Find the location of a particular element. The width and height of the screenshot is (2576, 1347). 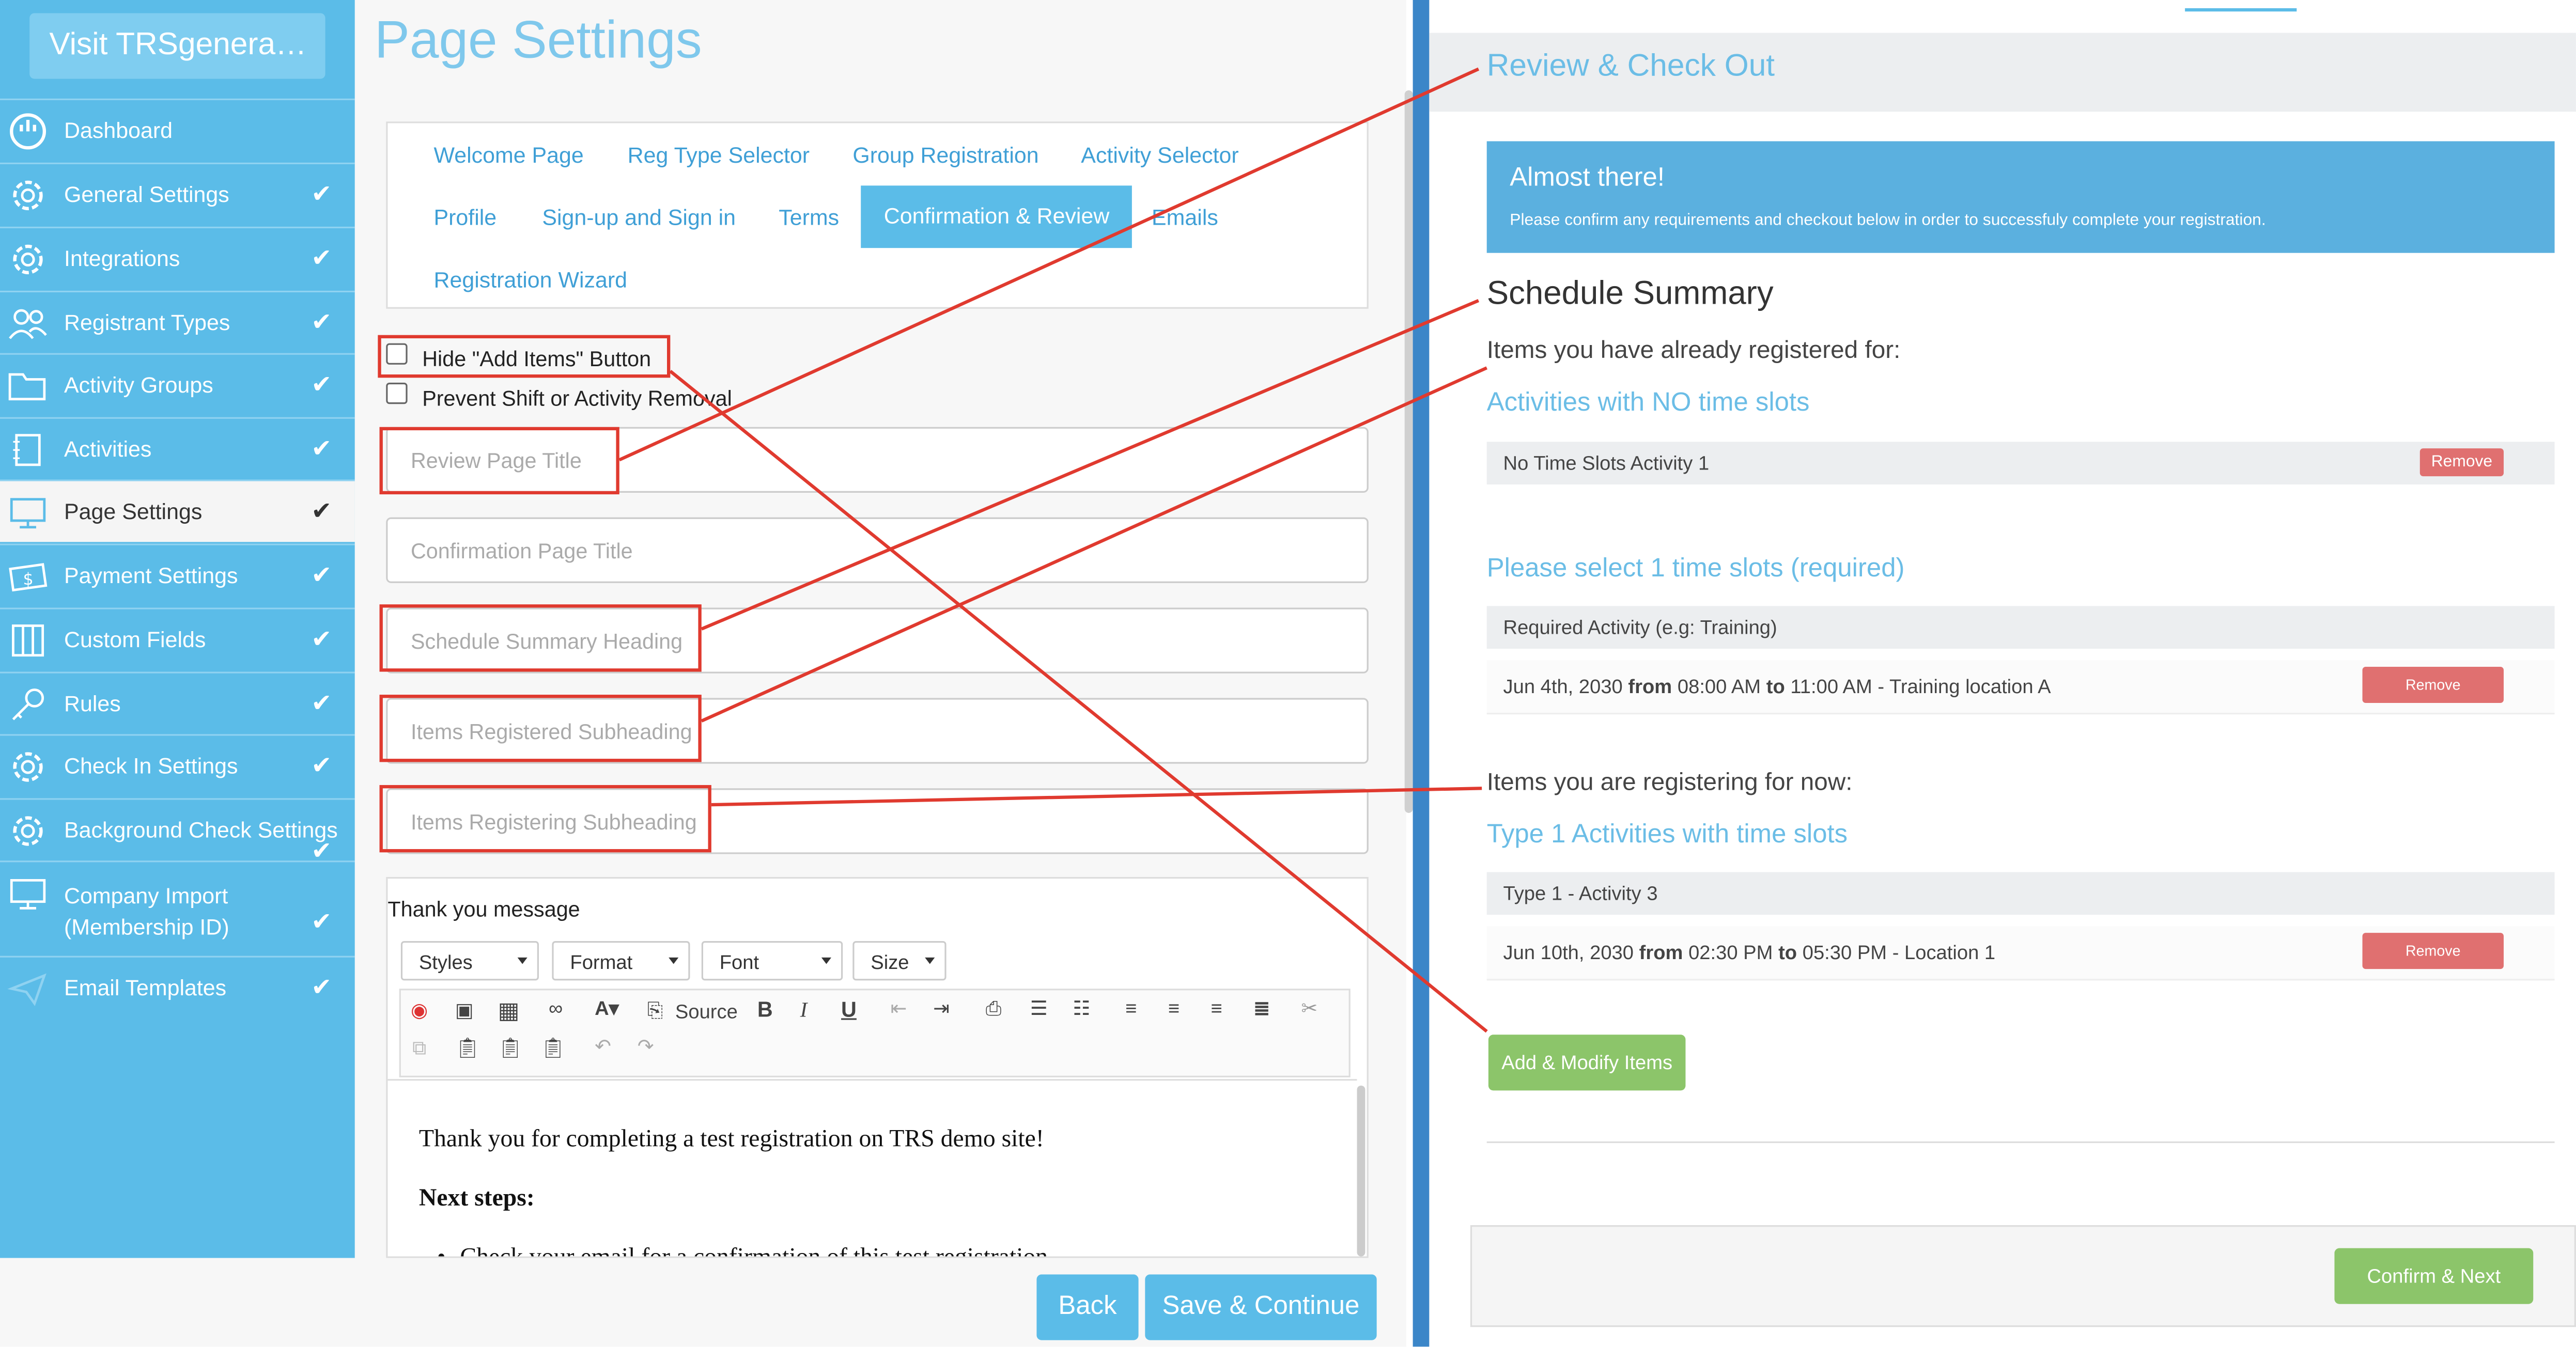

justify-icon: ≣ is located at coordinates (1261, 1008).